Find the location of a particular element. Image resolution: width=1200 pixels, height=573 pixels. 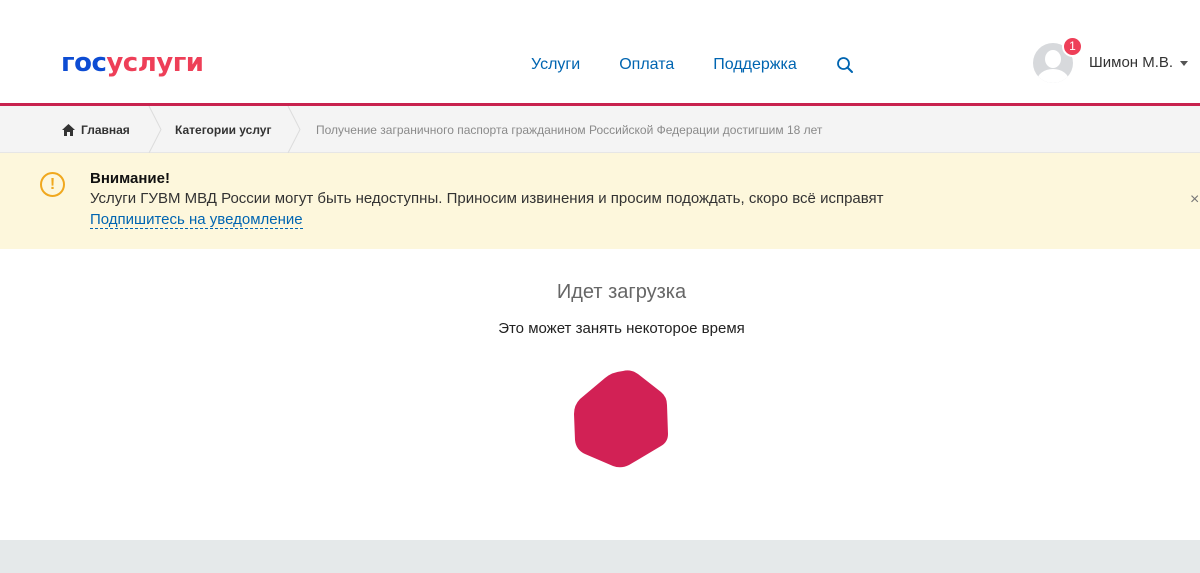

alert-title: Внимание! is located at coordinates (130, 178).